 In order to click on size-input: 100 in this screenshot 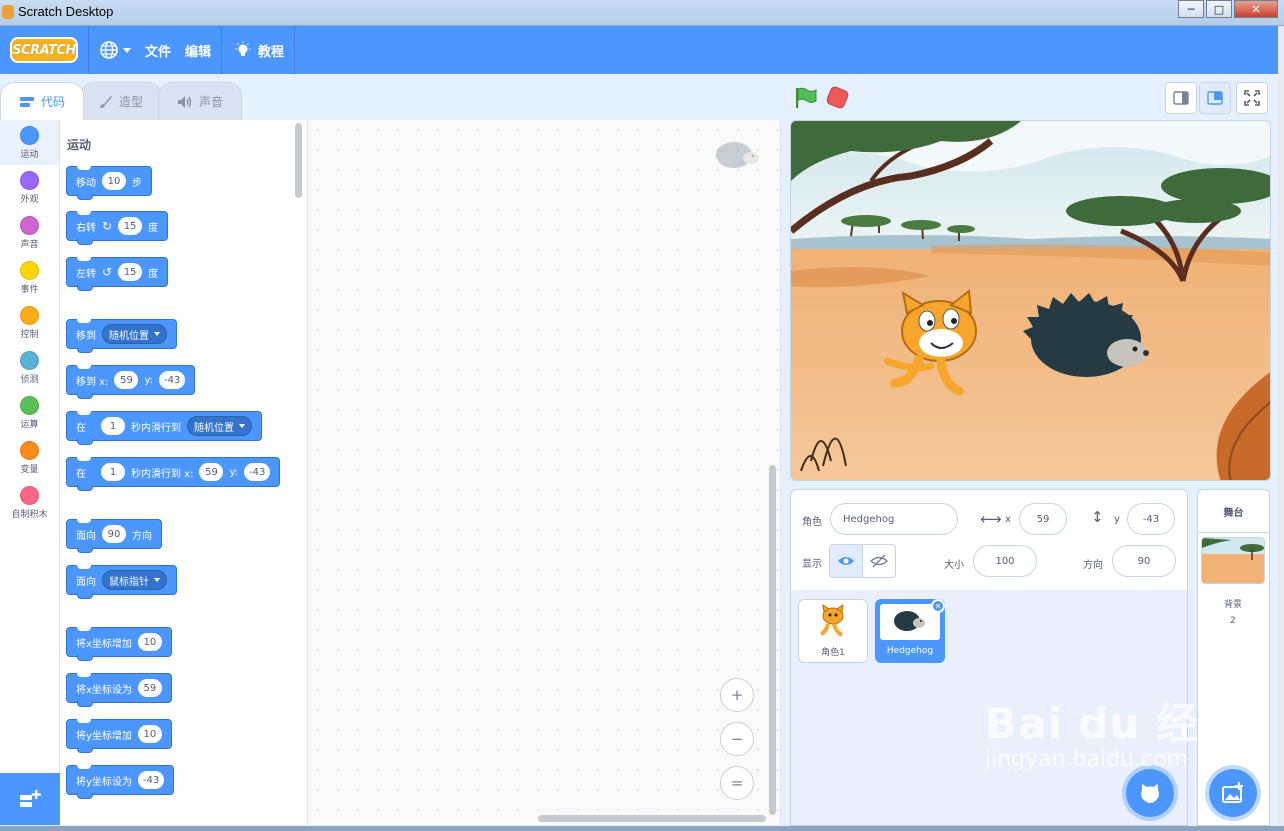, I will do `click(1005, 561)`.